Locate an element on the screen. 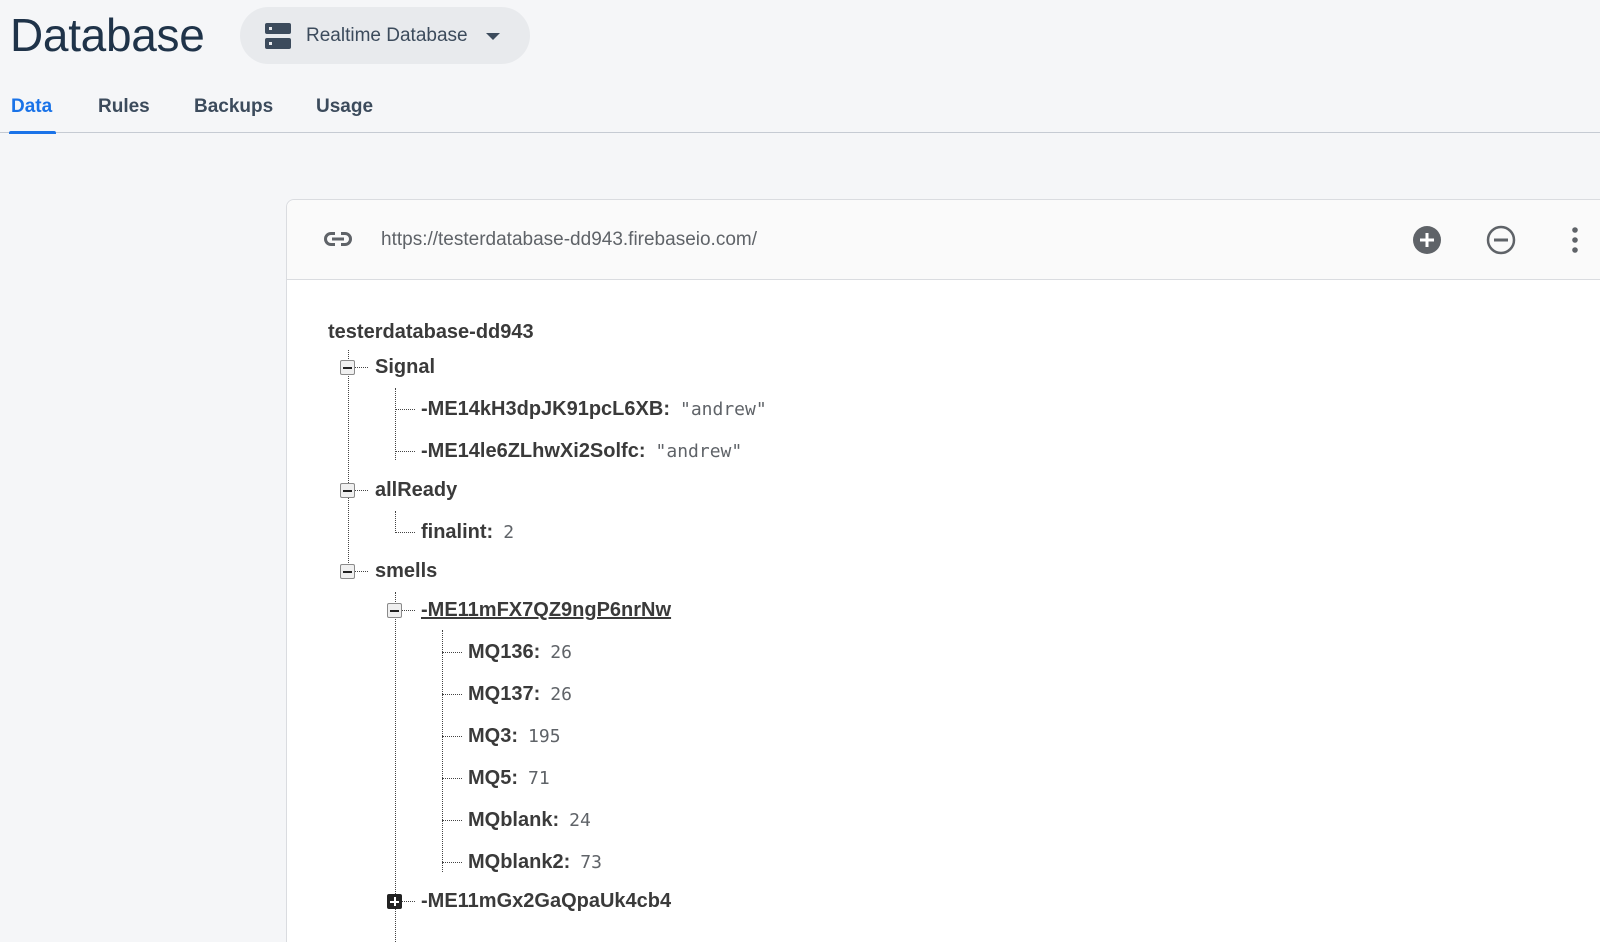  node-key: MQblank is located at coordinates (510, 820).